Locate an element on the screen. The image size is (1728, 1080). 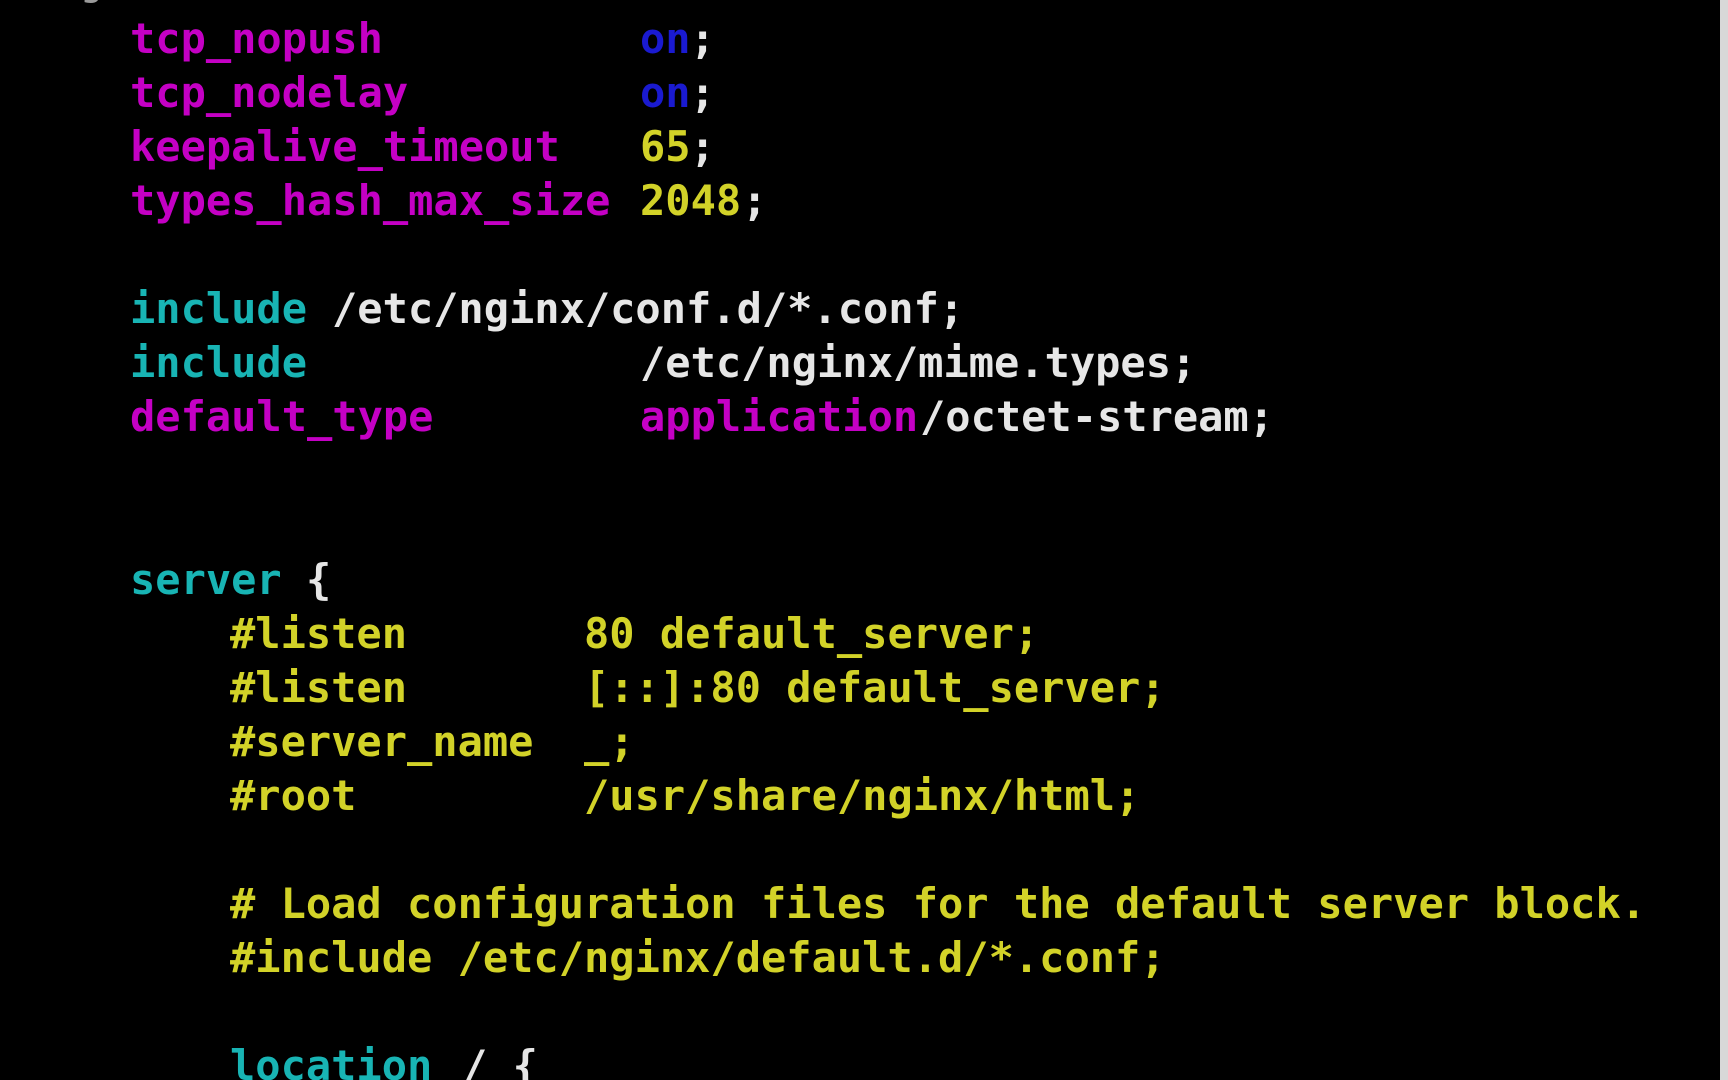
comment-line: #listen [::]:80 default_server; is located at coordinates (698, 687).